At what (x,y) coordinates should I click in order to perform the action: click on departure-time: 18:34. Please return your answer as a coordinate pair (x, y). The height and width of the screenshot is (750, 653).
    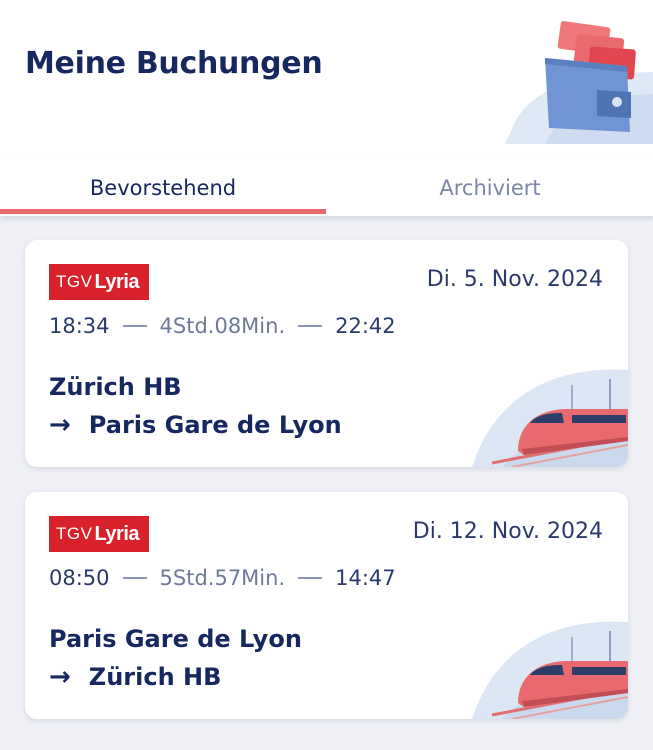
    Looking at the image, I should click on (79, 326).